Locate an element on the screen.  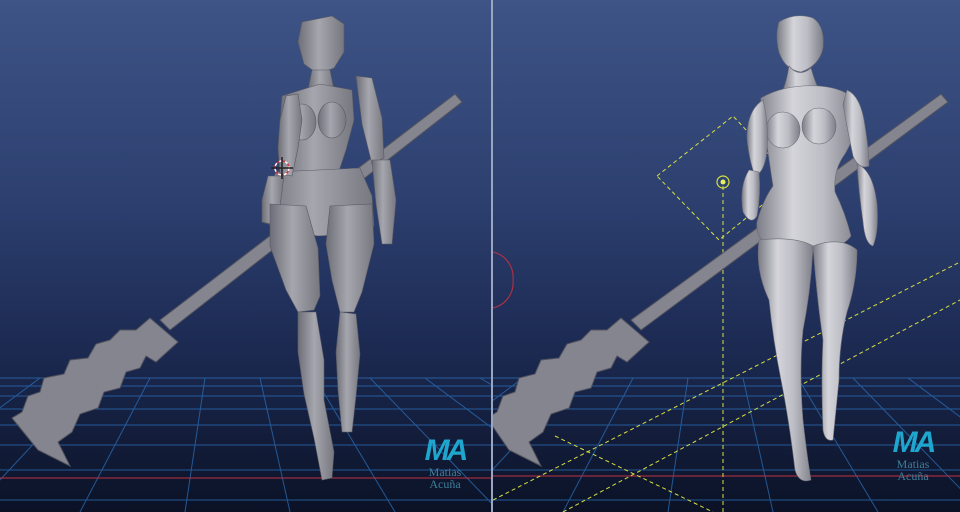
character-model-sculpt is located at coordinates (809, 248).